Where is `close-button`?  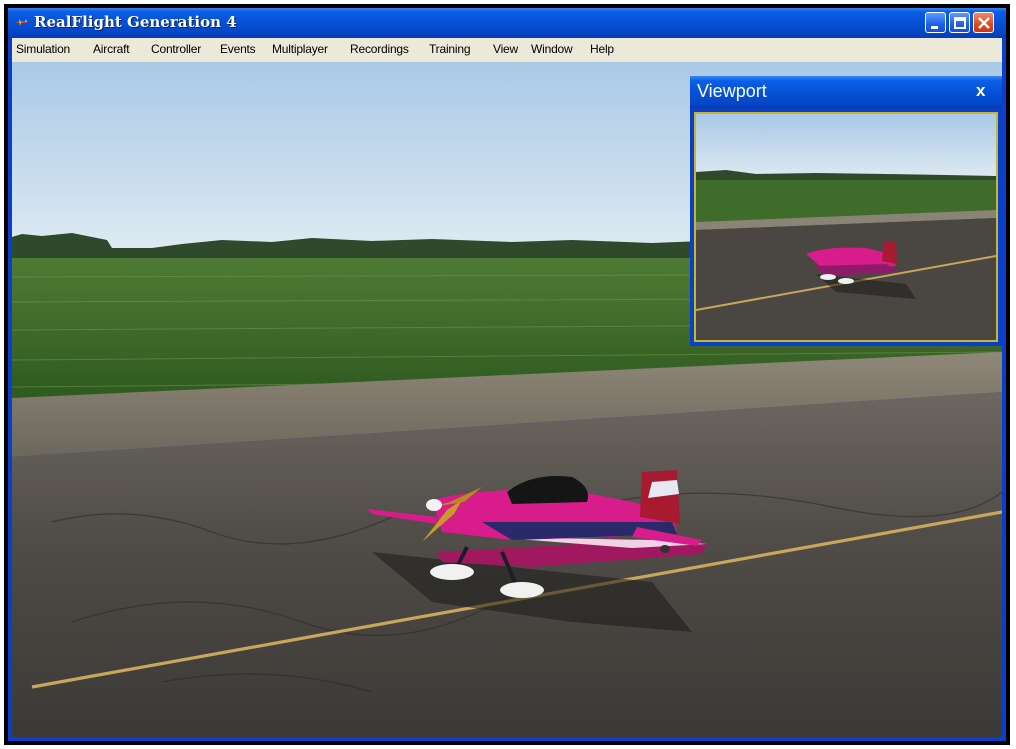
close-button is located at coordinates (983, 22).